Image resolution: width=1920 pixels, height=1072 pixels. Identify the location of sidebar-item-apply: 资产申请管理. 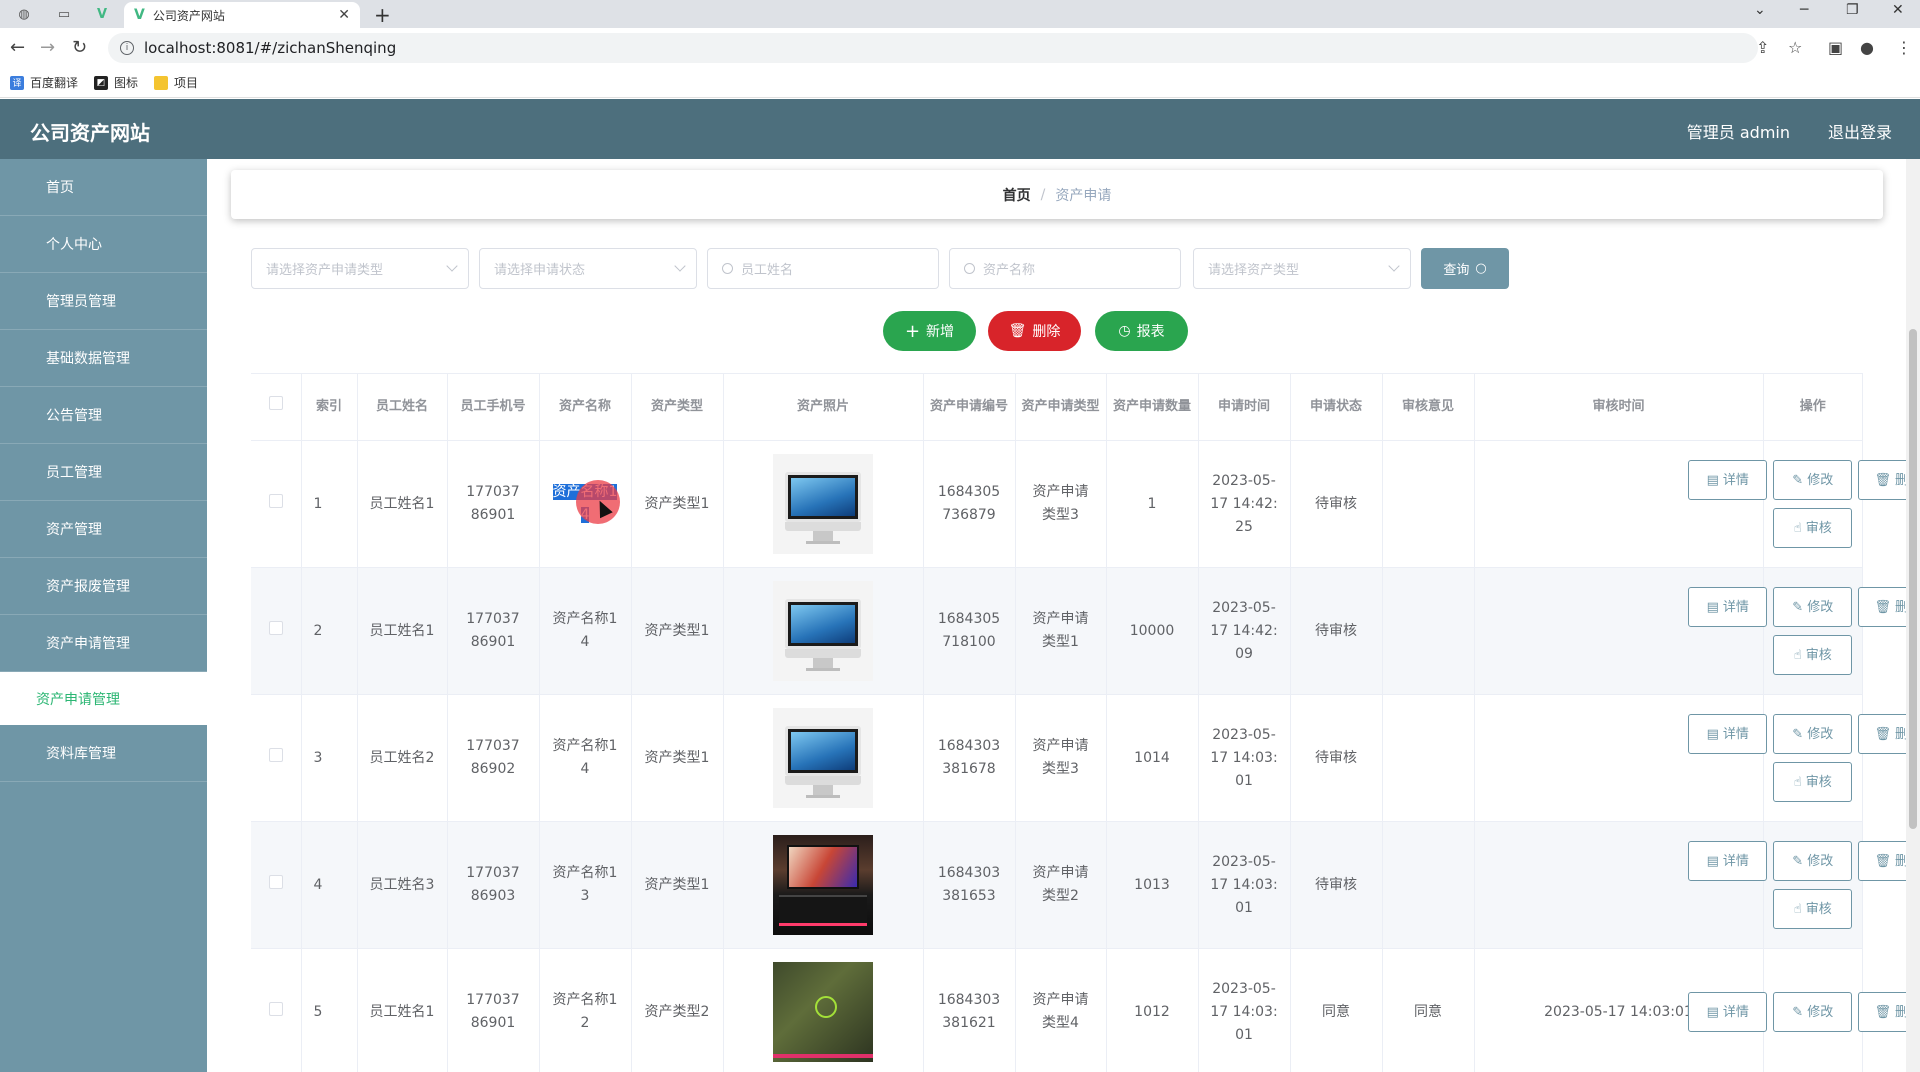
(103, 643).